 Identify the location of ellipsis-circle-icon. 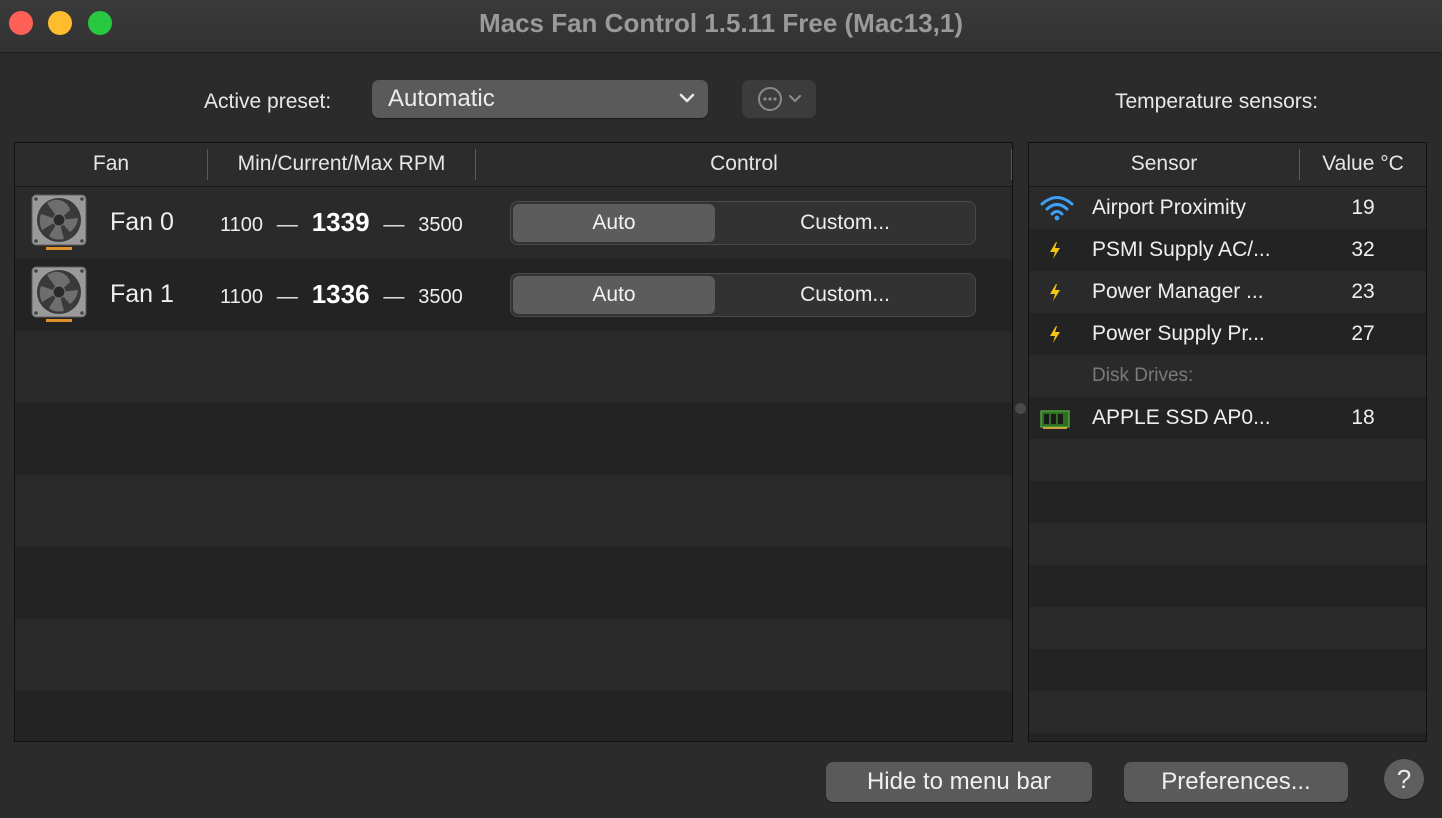
(780, 99).